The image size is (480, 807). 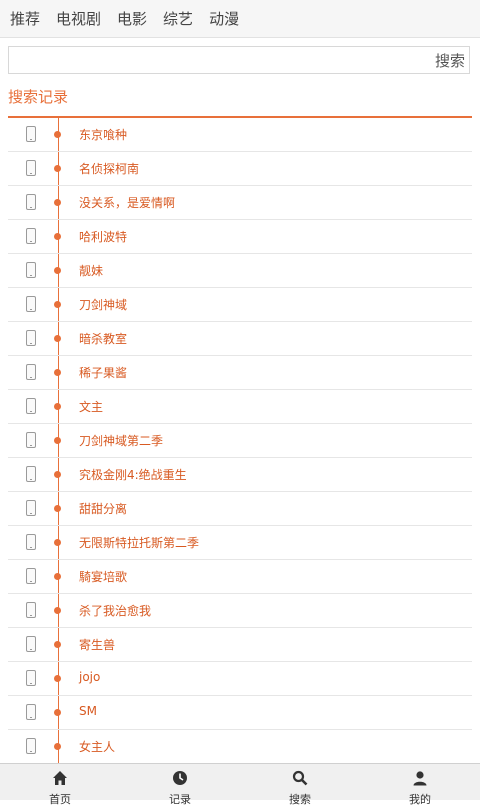 I want to click on search-icon, so click(x=300, y=778).